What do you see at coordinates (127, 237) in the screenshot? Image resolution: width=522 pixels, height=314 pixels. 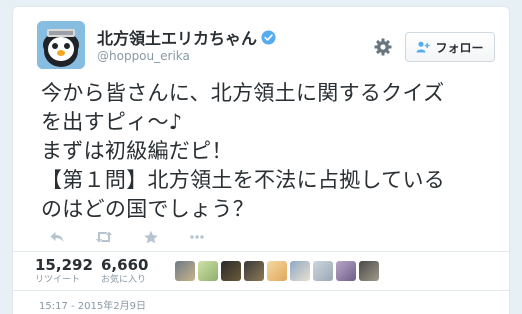 I see `tweet-actions` at bounding box center [127, 237].